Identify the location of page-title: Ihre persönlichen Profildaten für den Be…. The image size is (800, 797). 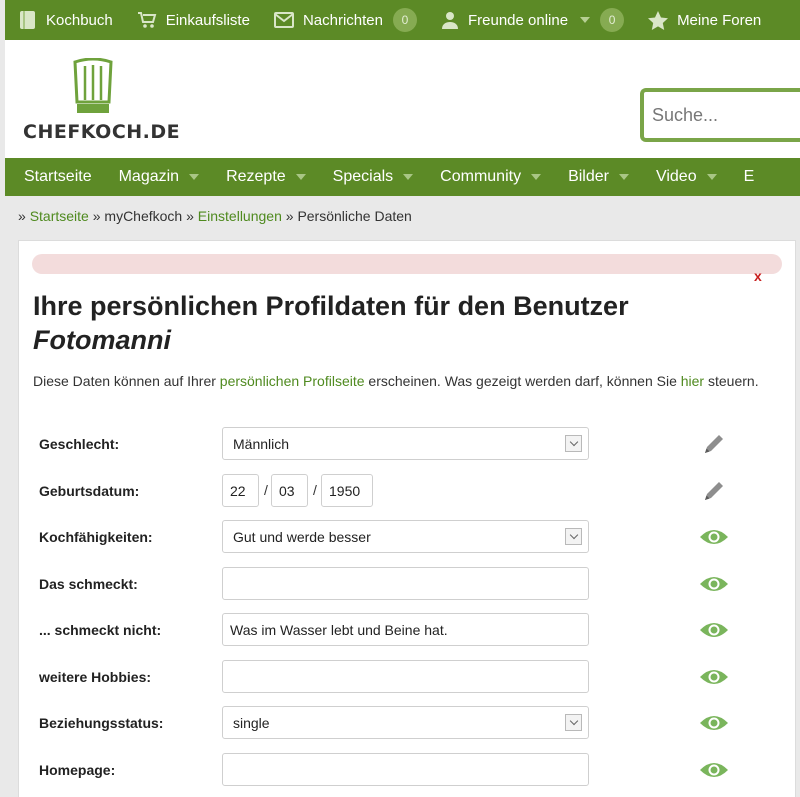
(403, 323).